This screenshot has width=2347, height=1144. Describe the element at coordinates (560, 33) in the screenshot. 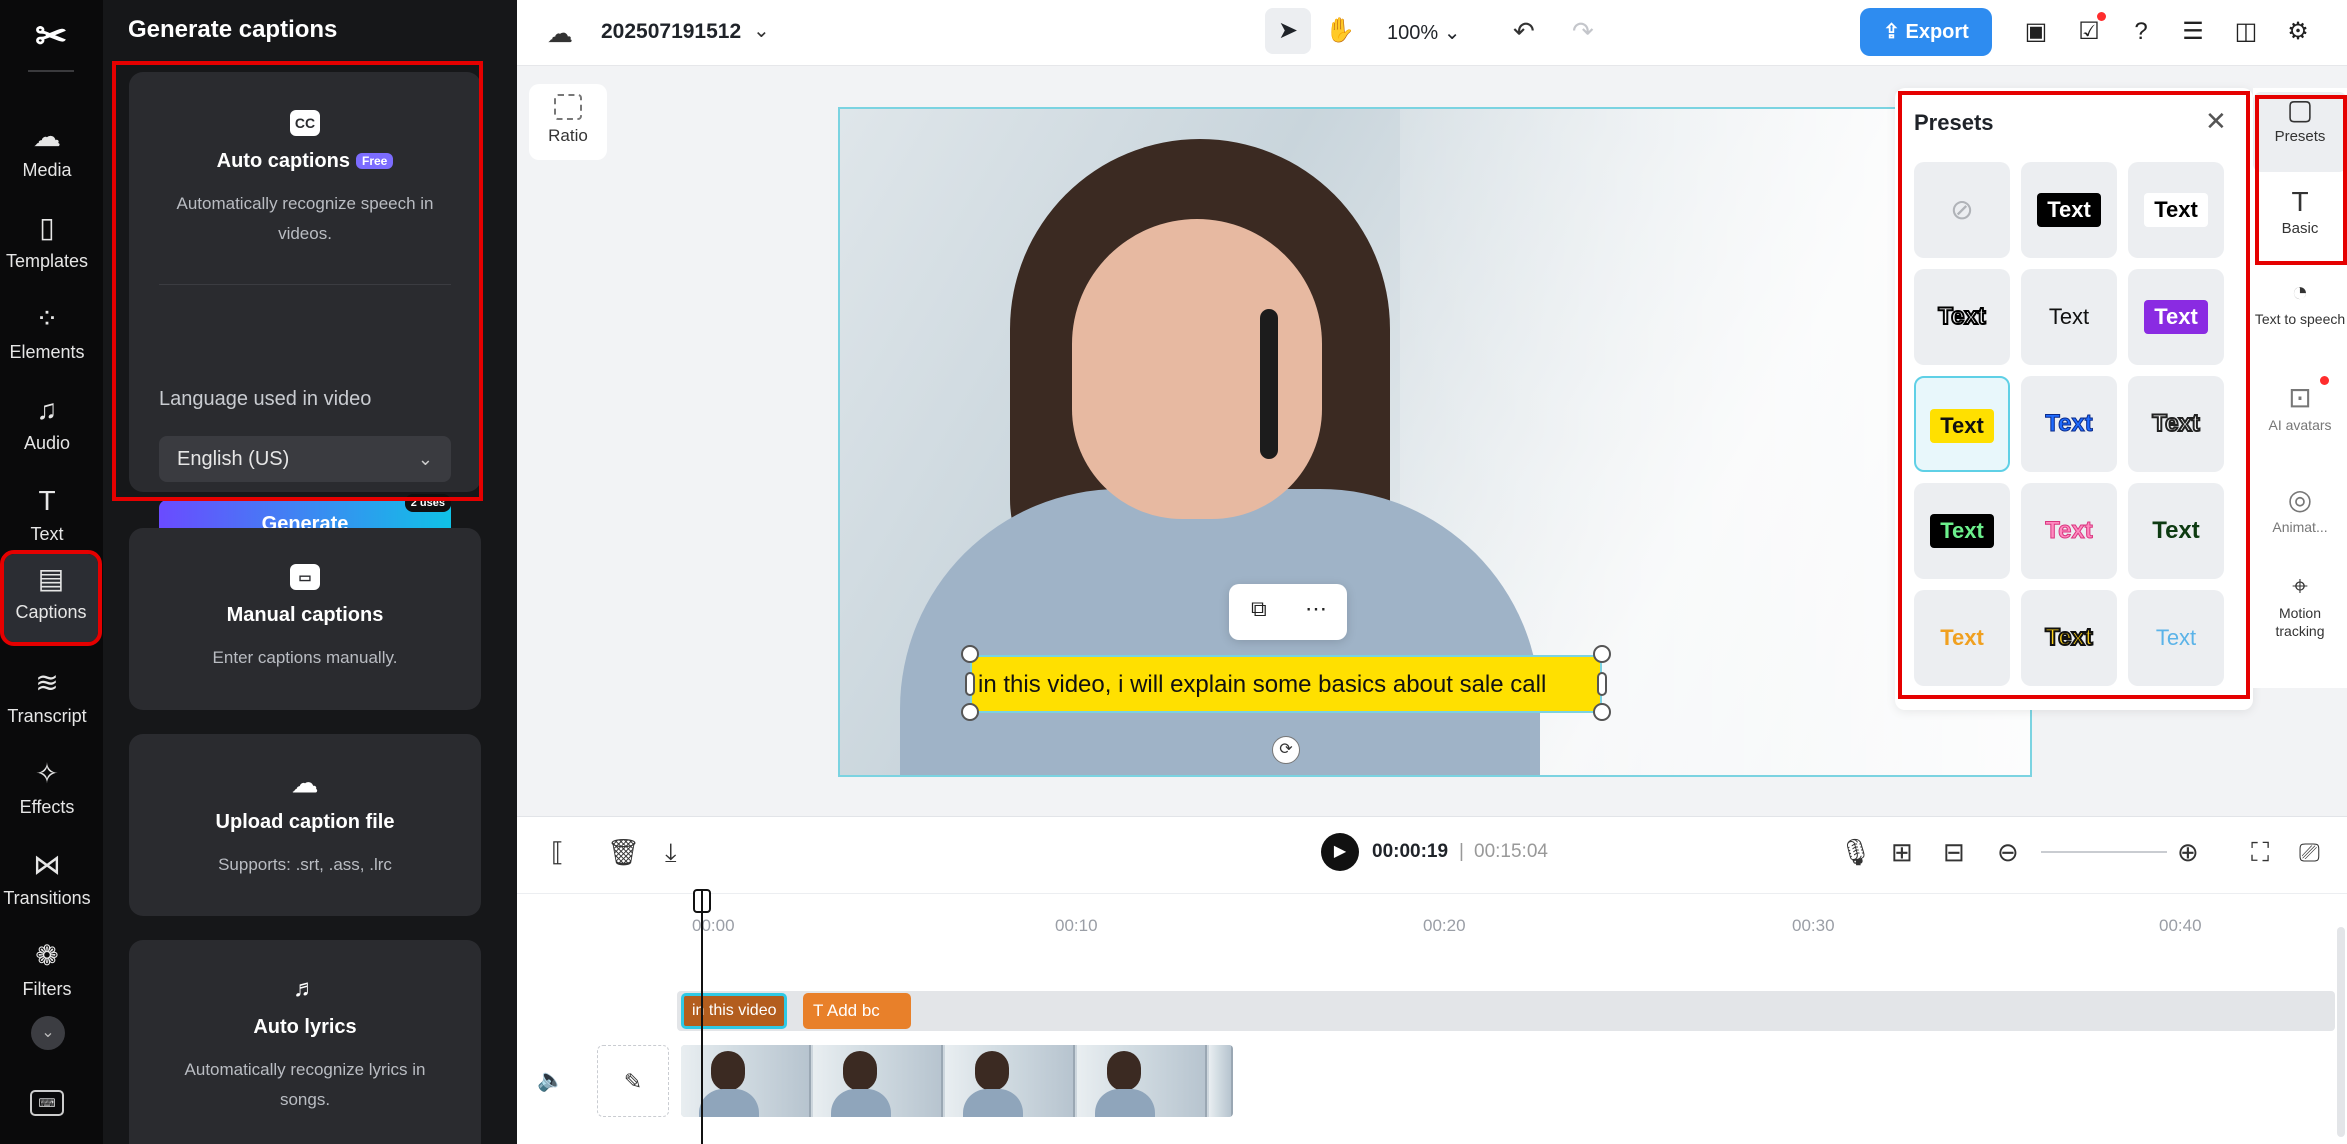

I see `cloud-sync-icon: ☁` at that location.